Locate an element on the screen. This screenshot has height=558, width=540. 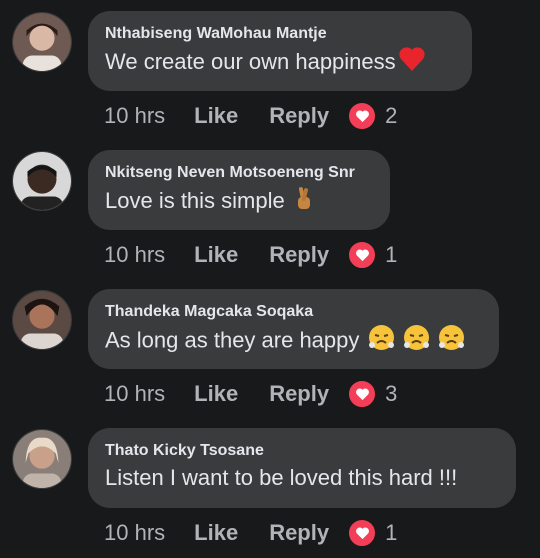
comment-text: Listen I want to be loved this hard !!! is located at coordinates (281, 477).